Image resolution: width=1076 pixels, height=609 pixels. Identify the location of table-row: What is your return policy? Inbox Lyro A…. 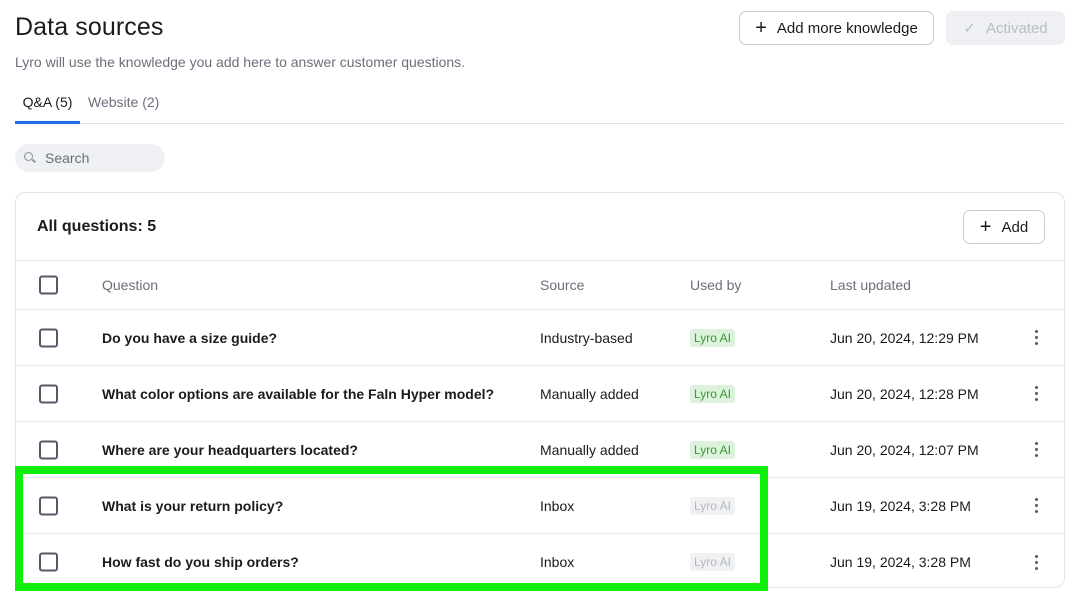
(540, 506).